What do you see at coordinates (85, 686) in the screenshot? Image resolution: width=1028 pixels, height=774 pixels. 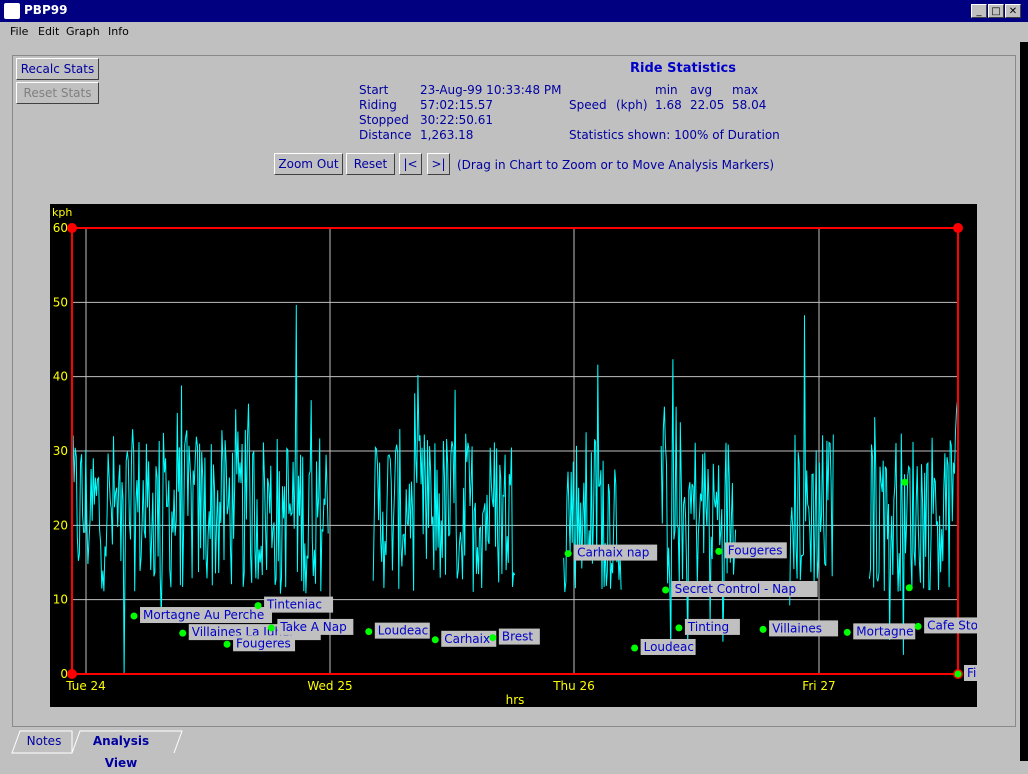 I see `x-tick-label: Tue 24` at bounding box center [85, 686].